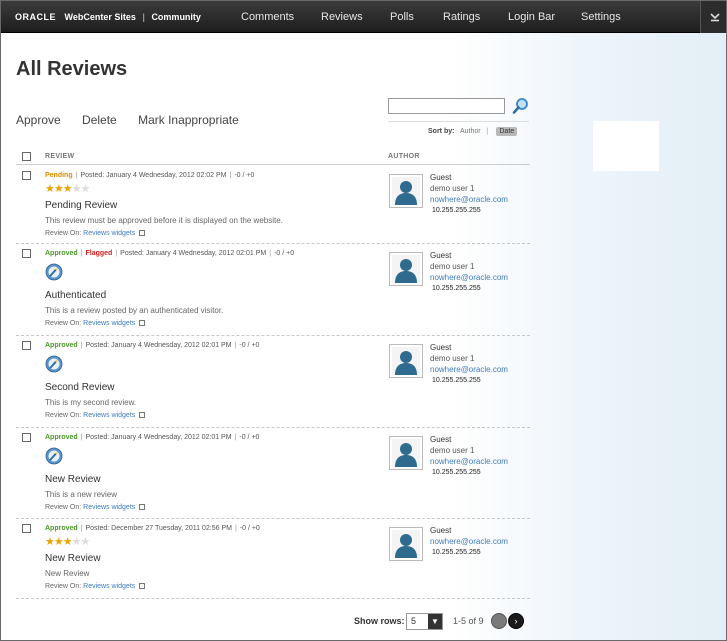 This screenshot has height=641, width=727. What do you see at coordinates (531, 17) in the screenshot?
I see `nav-login-bar: Login Bar` at bounding box center [531, 17].